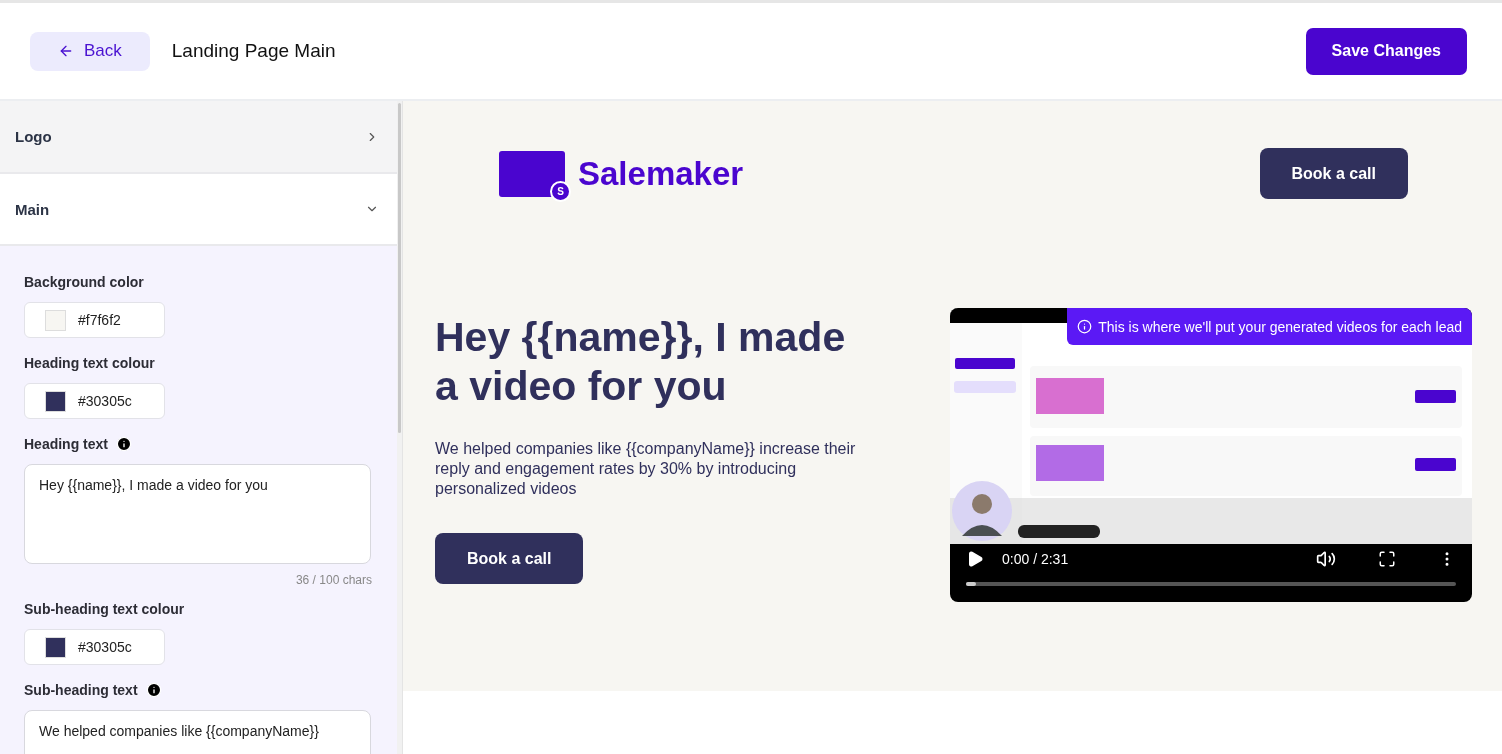 The image size is (1502, 754). Describe the element at coordinates (1386, 51) in the screenshot. I see `save-button: Save Changes` at that location.